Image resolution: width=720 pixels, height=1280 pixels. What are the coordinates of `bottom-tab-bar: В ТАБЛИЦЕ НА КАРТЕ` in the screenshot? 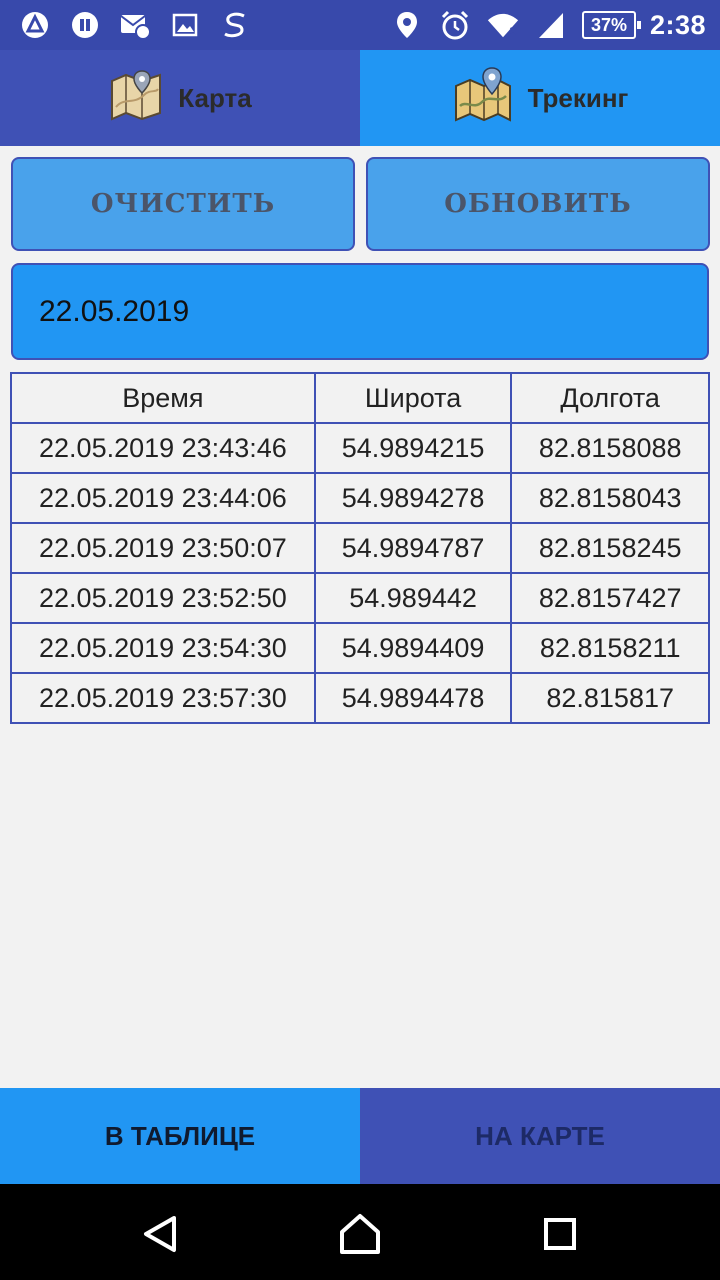 It's located at (360, 1136).